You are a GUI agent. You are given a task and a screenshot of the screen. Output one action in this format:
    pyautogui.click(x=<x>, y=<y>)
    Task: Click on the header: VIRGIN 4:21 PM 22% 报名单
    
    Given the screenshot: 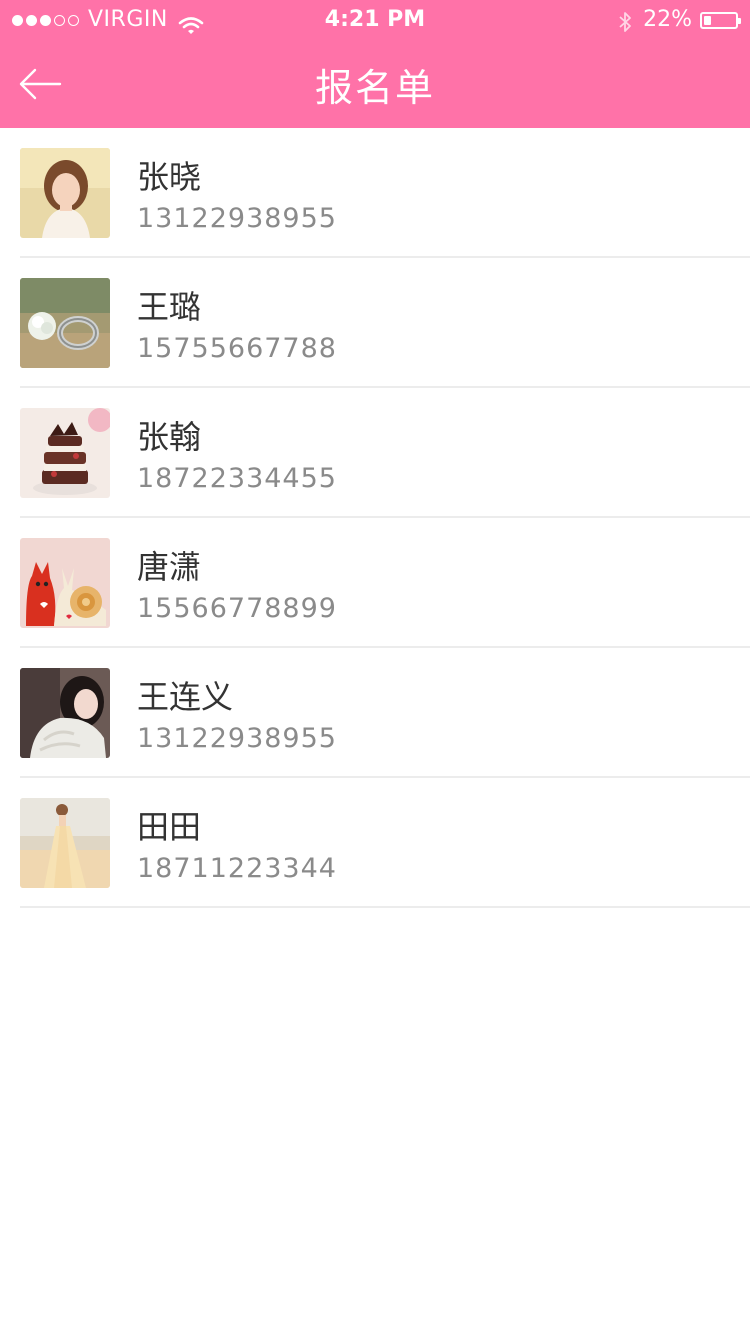 What is the action you would take?
    pyautogui.click(x=375, y=64)
    